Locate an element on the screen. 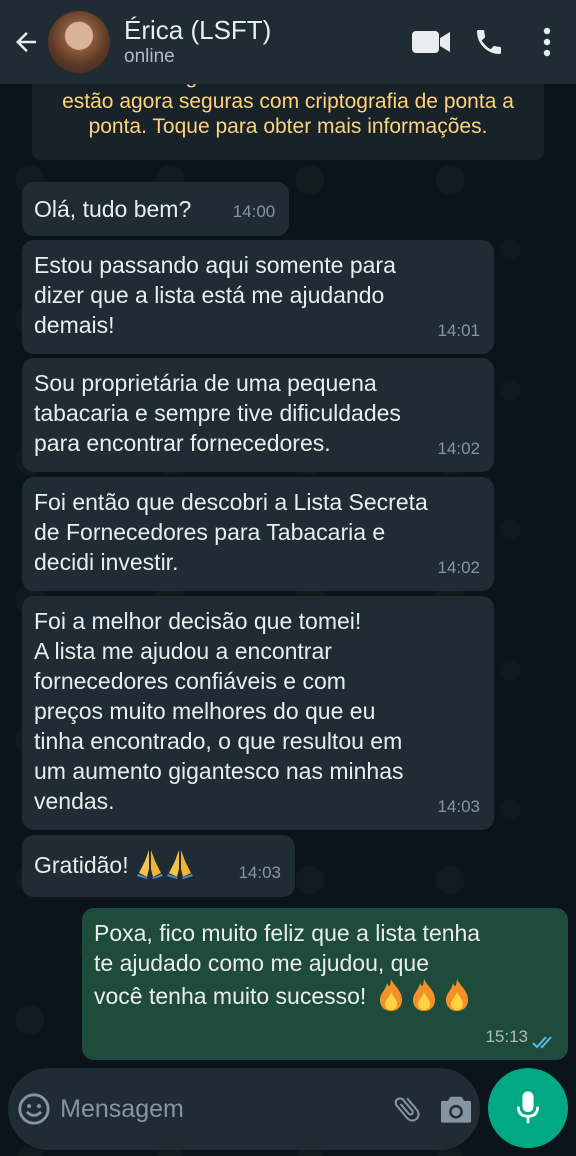 The image size is (576, 1156). more-options-button is located at coordinates (547, 42).